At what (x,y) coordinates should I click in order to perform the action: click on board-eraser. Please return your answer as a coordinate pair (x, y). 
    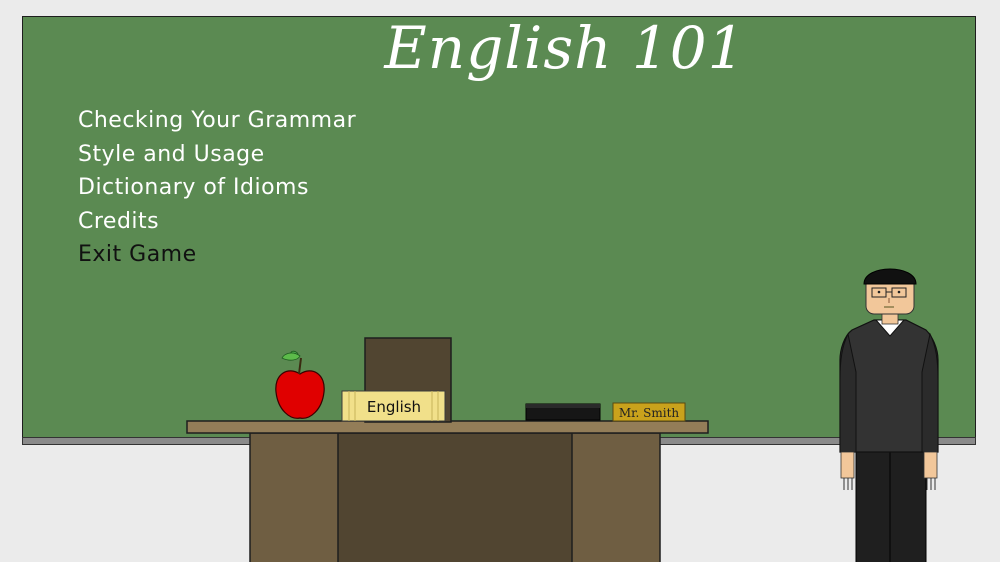
    Looking at the image, I should click on (563, 412).